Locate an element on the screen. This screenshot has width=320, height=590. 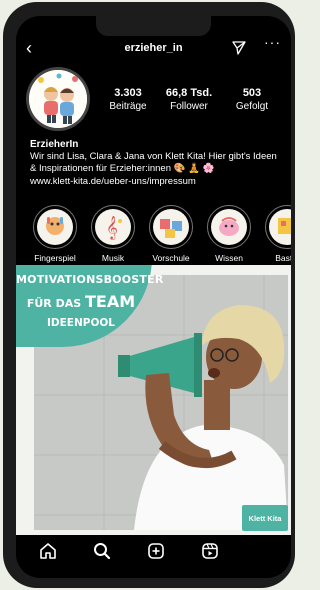
paper-plane-icon is located at coordinates (239, 50).